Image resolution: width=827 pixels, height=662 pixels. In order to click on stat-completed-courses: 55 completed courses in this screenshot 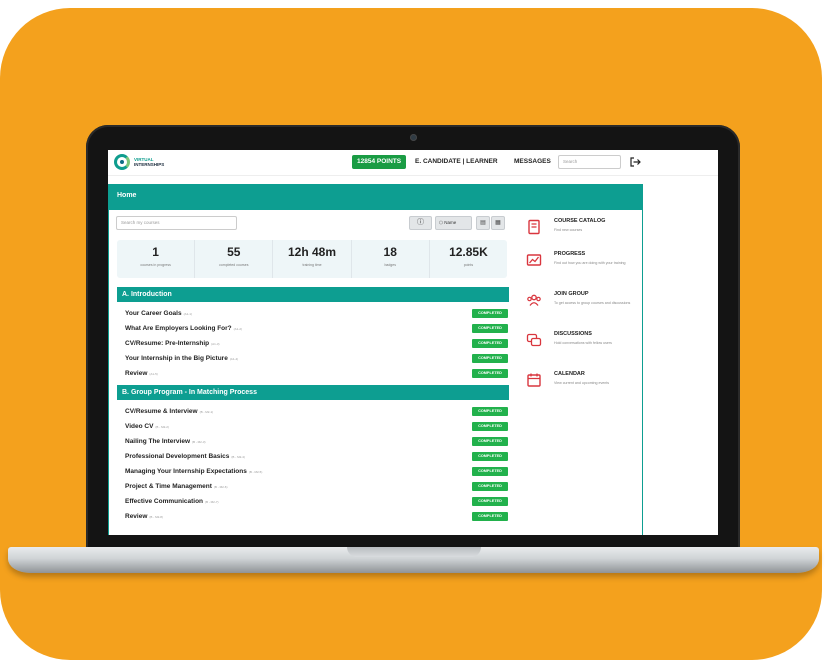, I will do `click(234, 259)`.